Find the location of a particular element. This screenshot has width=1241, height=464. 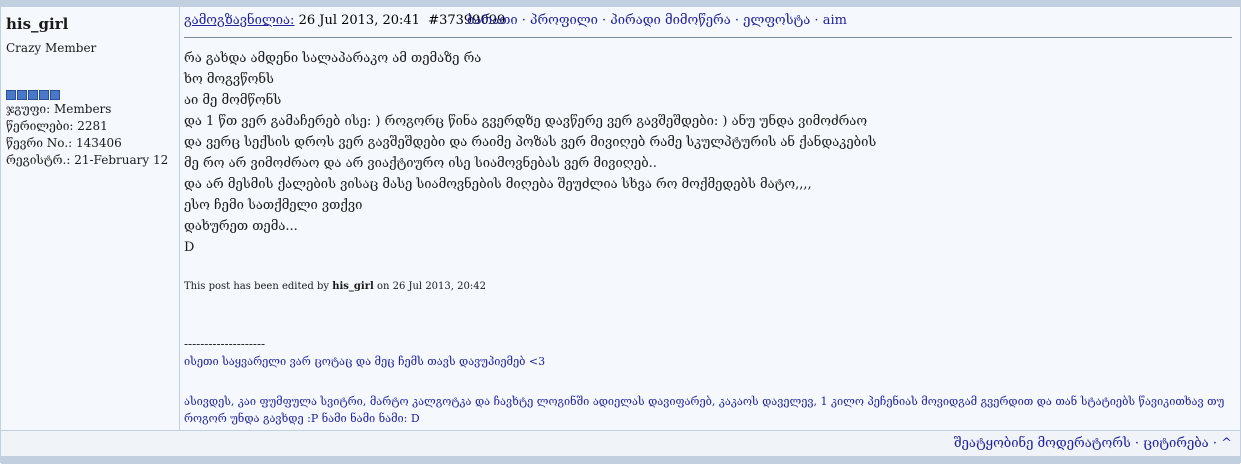

post-action-links: შეატყობინე მოდერატორს · ციტირება · ^ is located at coordinates (1093, 443).